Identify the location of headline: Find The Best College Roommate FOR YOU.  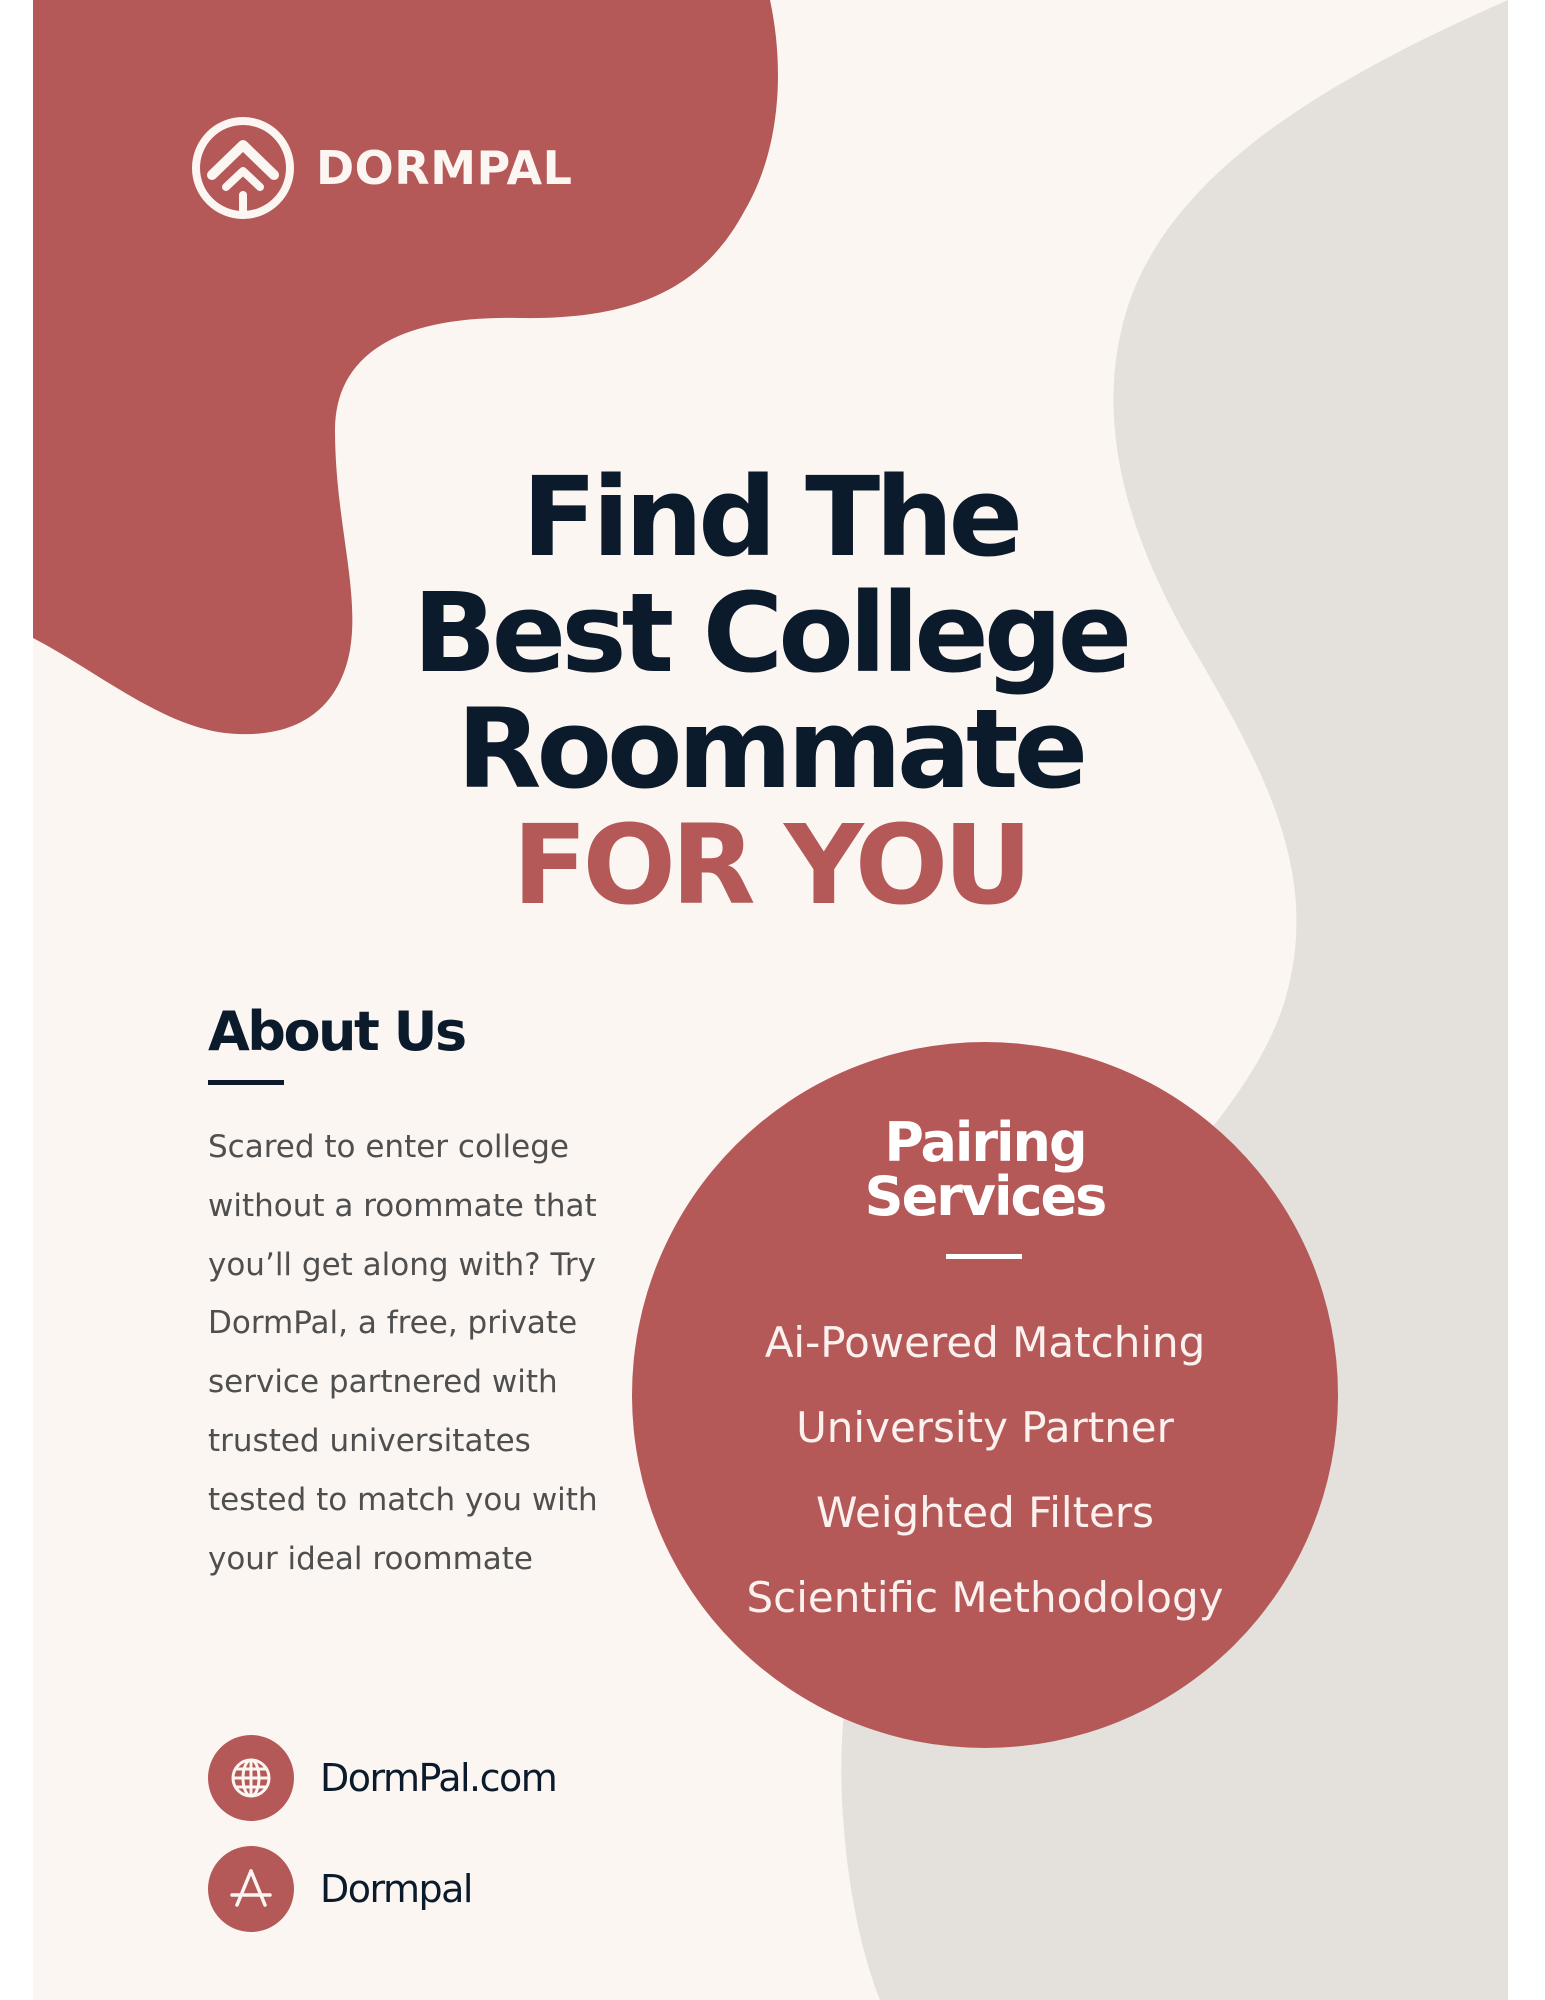
(770, 691).